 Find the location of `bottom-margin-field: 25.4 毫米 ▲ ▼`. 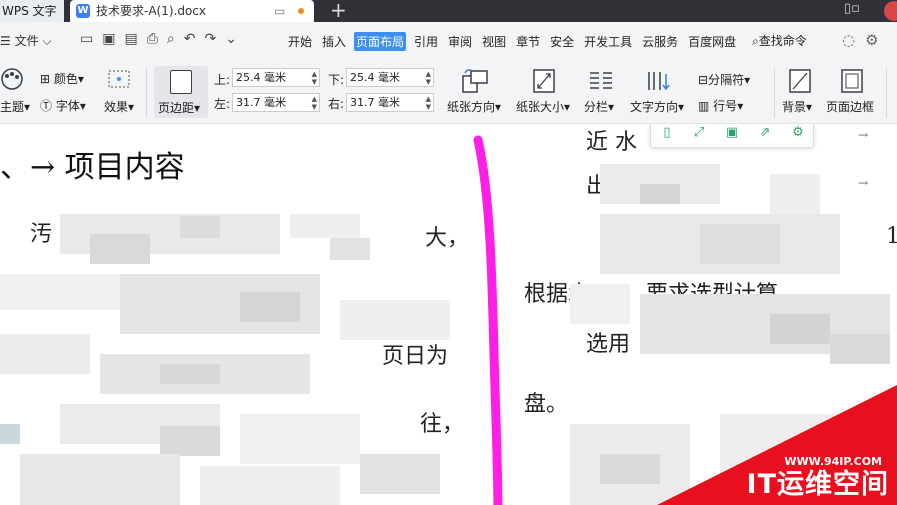

bottom-margin-field: 25.4 毫米 ▲ ▼ is located at coordinates (390, 77).